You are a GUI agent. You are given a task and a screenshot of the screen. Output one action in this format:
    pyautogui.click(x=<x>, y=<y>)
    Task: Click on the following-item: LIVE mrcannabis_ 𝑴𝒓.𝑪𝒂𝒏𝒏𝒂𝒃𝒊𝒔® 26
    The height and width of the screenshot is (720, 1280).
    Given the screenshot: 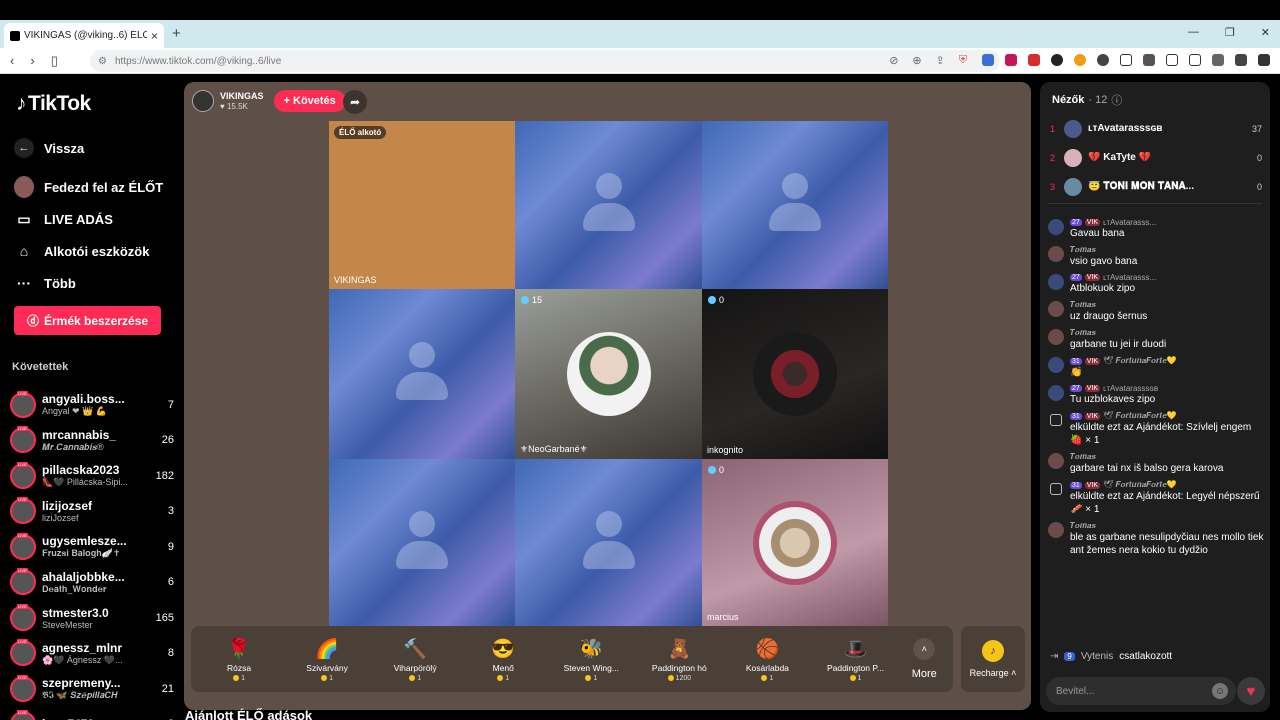 What is the action you would take?
    pyautogui.click(x=92, y=441)
    